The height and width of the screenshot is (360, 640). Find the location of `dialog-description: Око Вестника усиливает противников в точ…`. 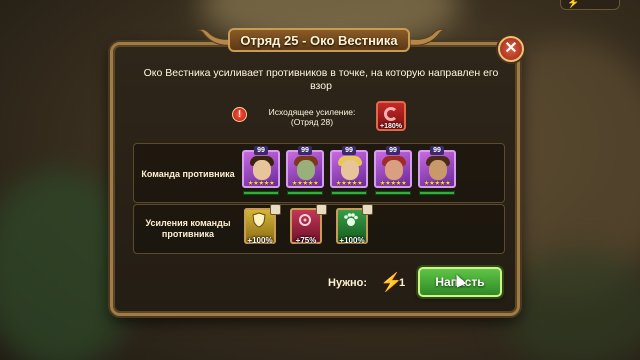

dialog-description: Око Вестника усиливает противников в точ… is located at coordinates (321, 79).